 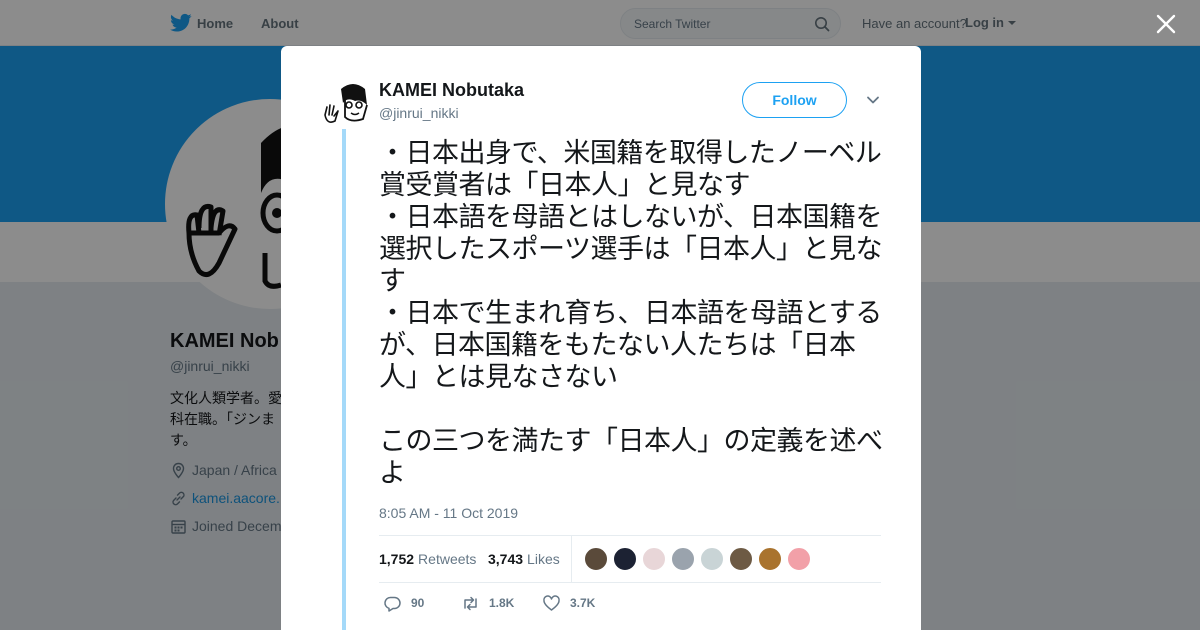 I want to click on tweet-stats: 1,752 Retweets 3,743 Likes, so click(x=630, y=559).